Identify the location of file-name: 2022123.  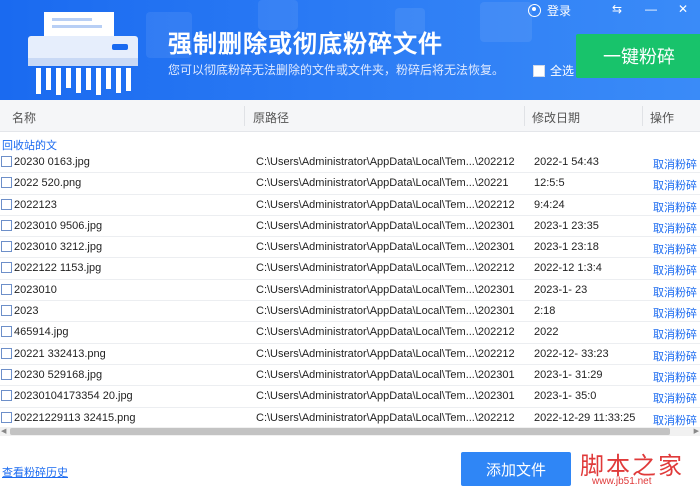
(35, 204).